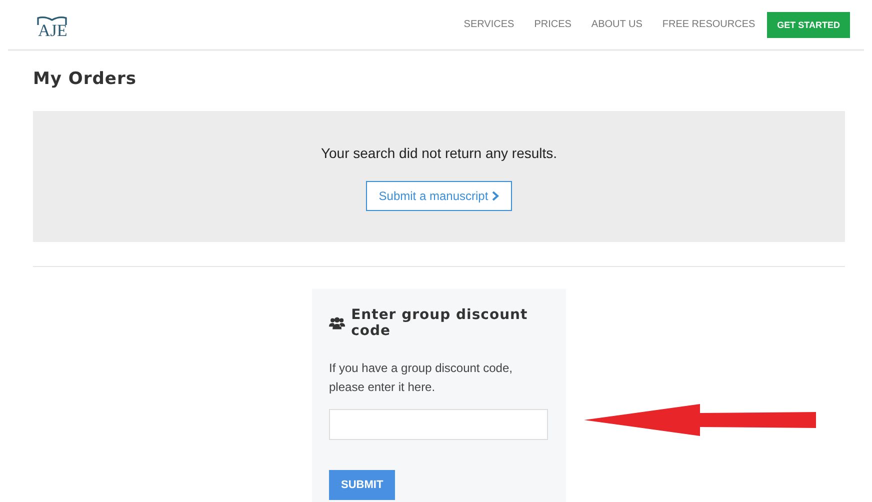 The height and width of the screenshot is (502, 872). I want to click on nav-link: ABOUT US, so click(616, 24).